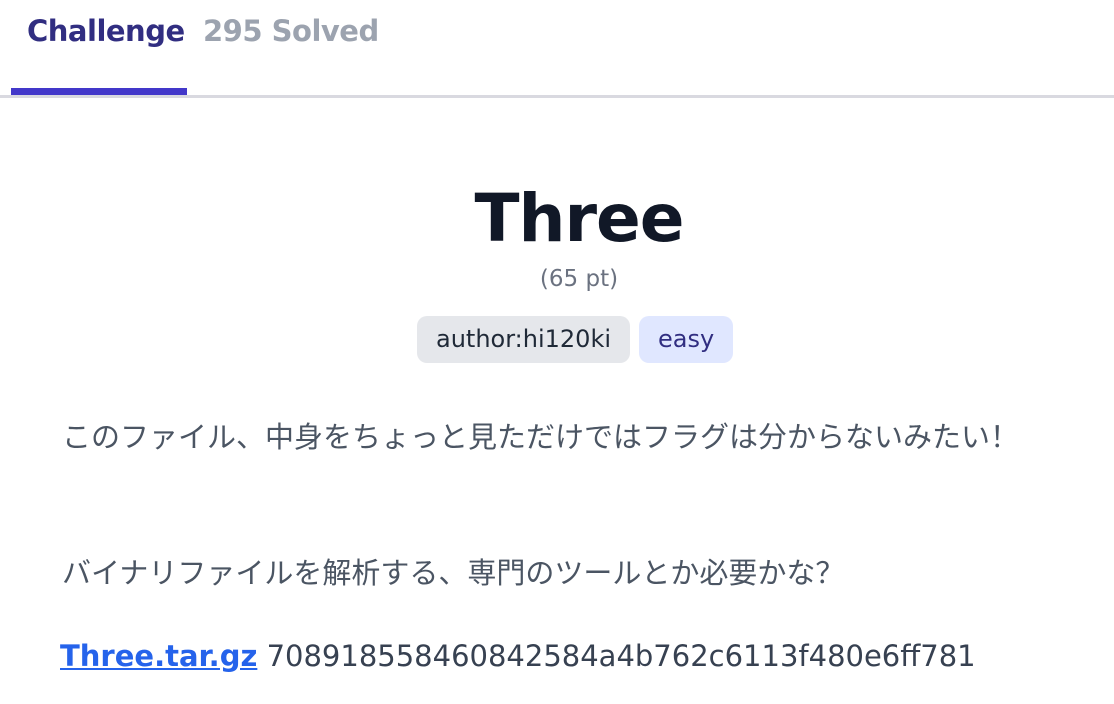  Describe the element at coordinates (621, 656) in the screenshot. I see `file-hash: 708918558460842584a4b762c6113f480e6ff781` at that location.